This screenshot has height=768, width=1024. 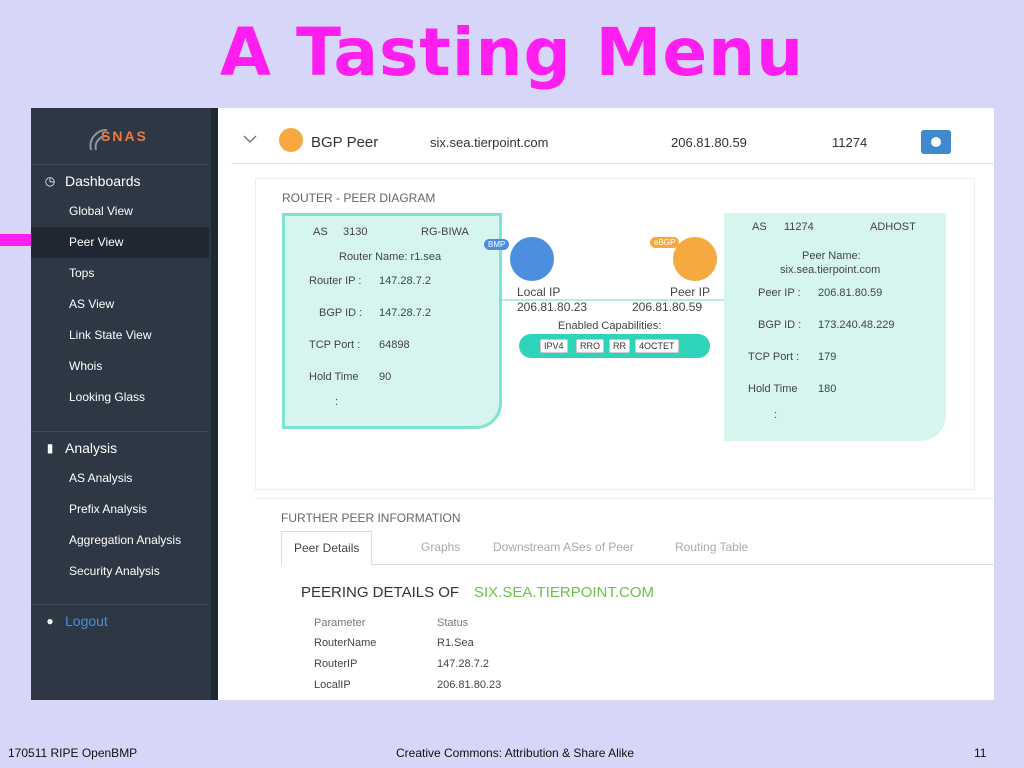 I want to click on footer-left: 170511 RIPE OpenBMP, so click(x=73, y=753).